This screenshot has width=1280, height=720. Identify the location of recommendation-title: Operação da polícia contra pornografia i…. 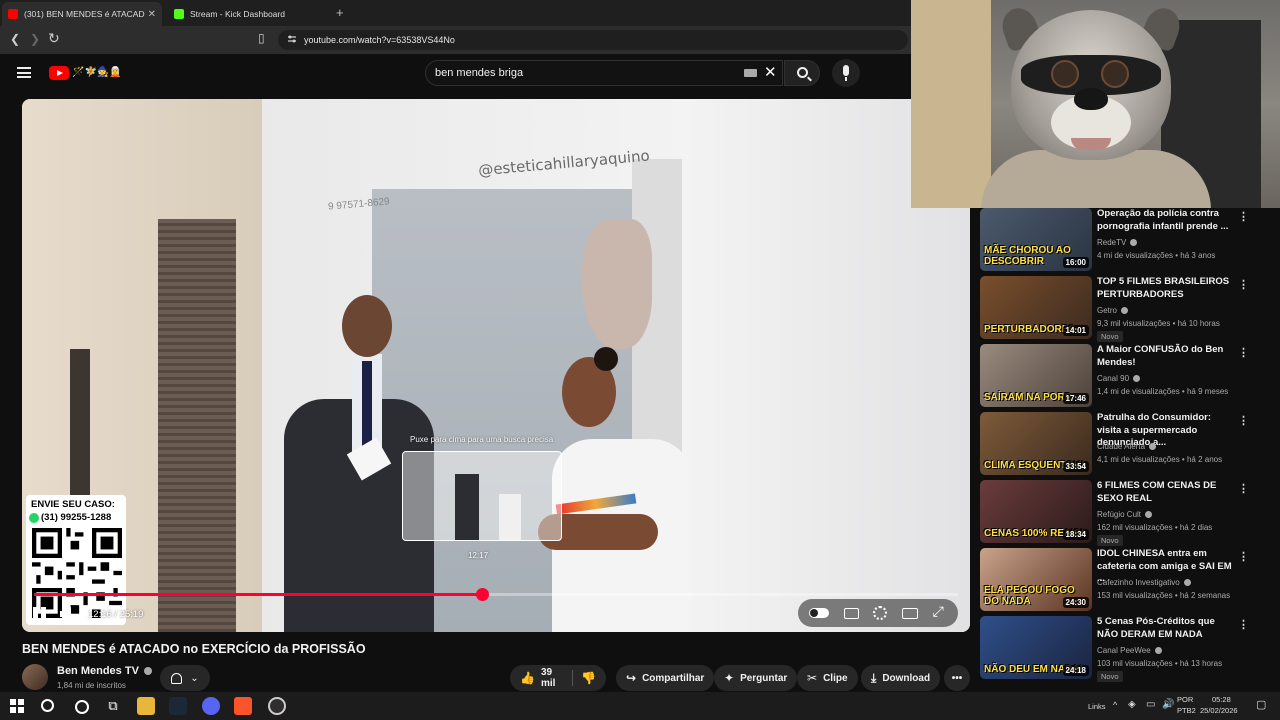
(1166, 220).